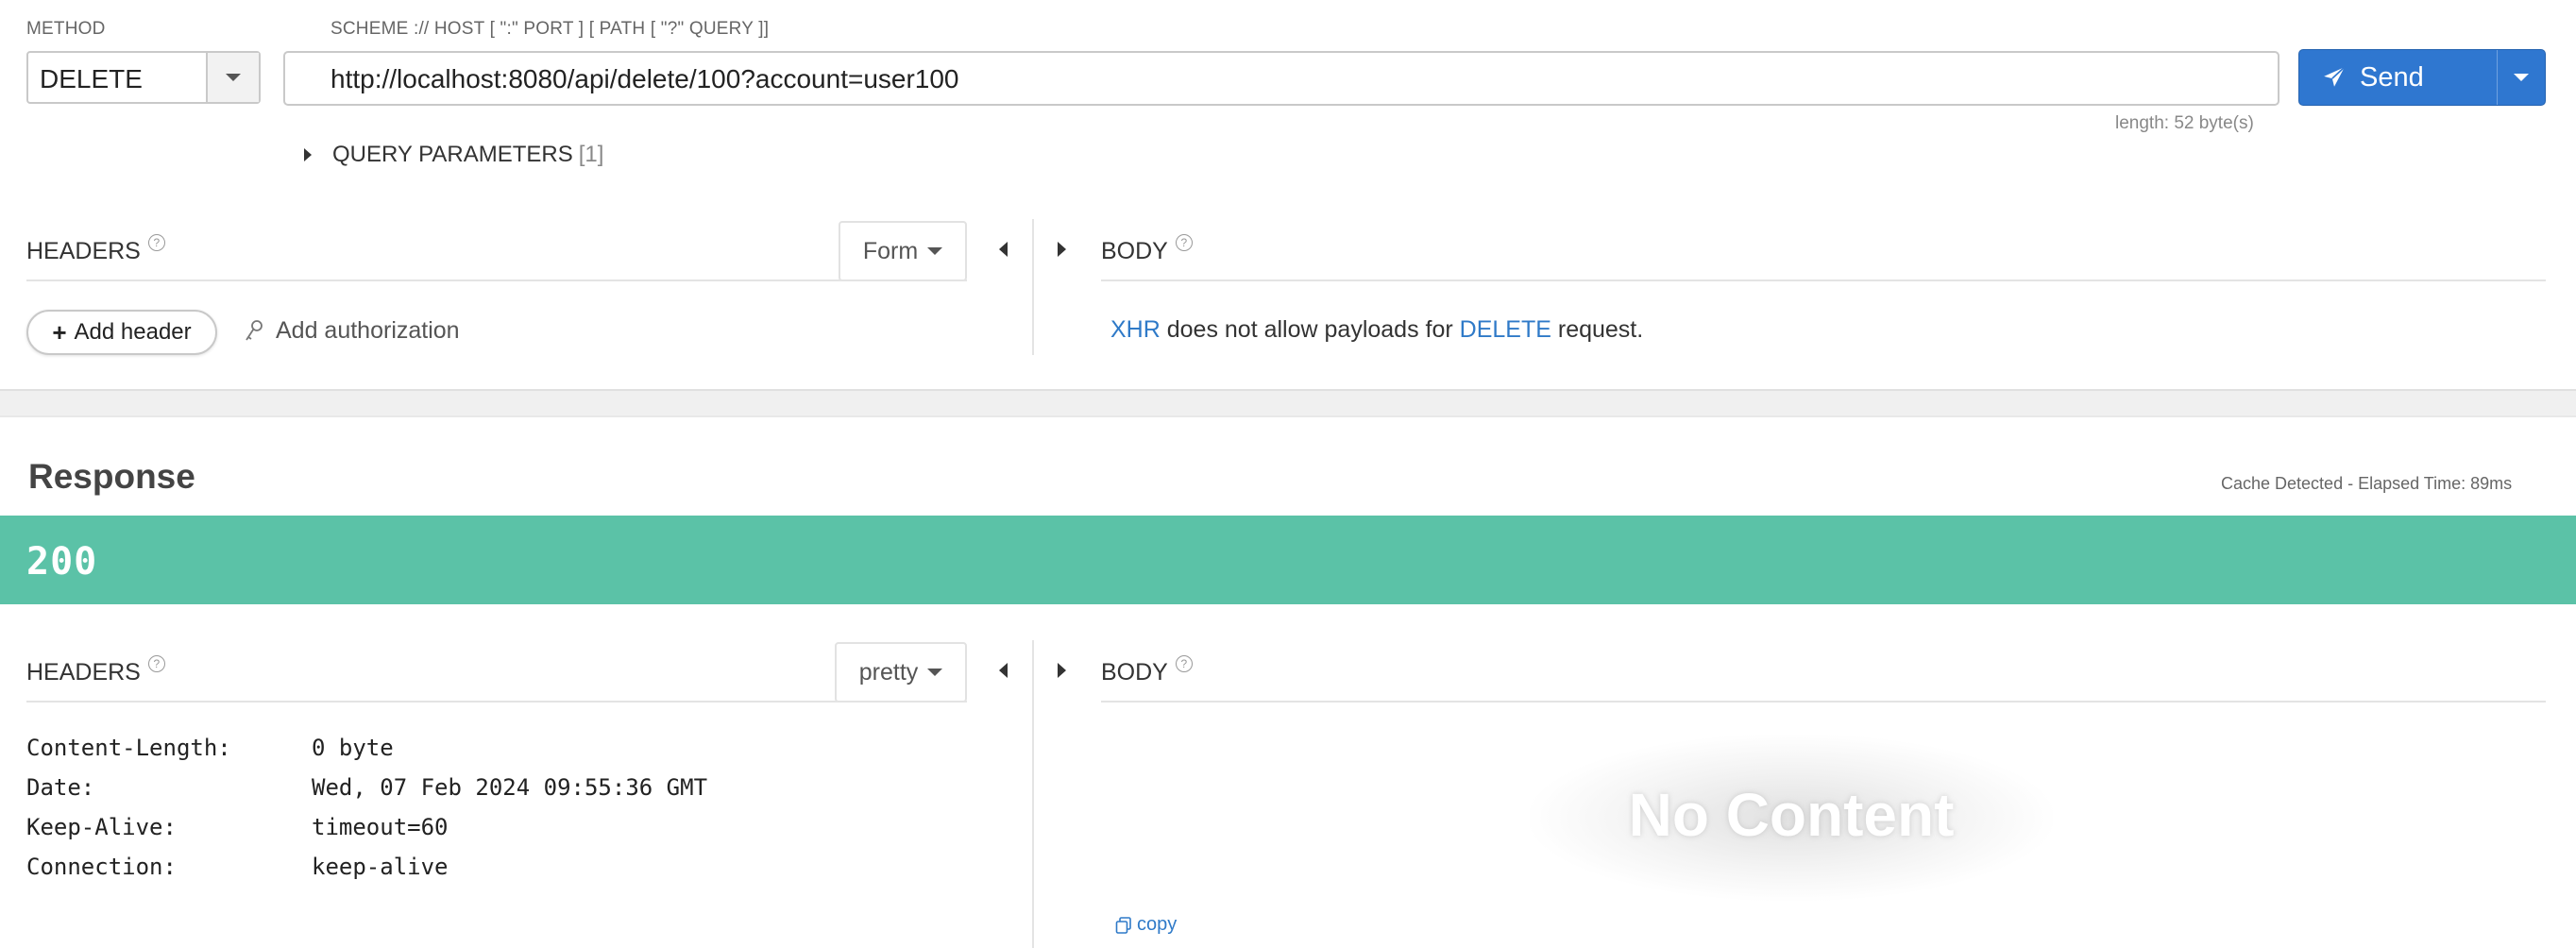 Image resolution: width=2576 pixels, height=948 pixels. I want to click on response-headers-title: HEADERS ?, so click(95, 670).